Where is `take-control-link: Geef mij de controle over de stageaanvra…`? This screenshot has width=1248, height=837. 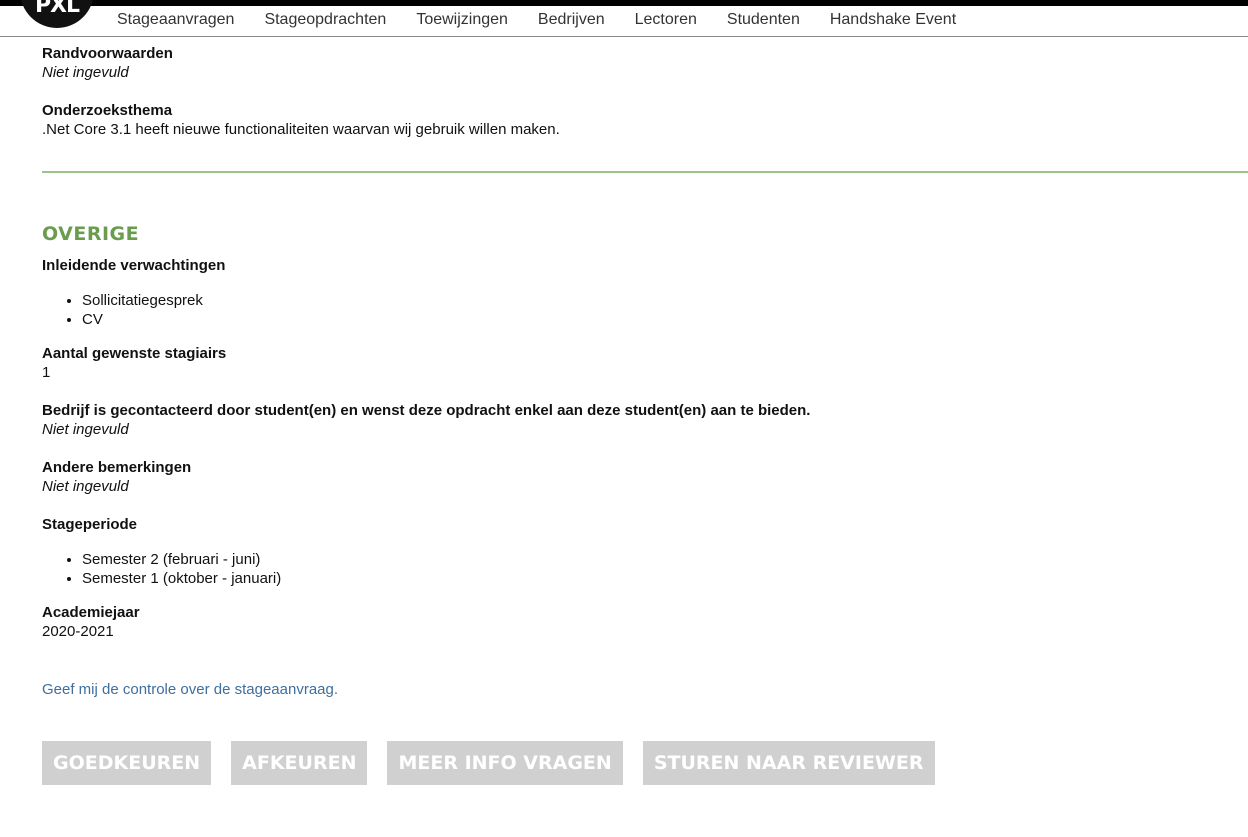 take-control-link: Geef mij de controle over de stageaanvra… is located at coordinates (645, 689).